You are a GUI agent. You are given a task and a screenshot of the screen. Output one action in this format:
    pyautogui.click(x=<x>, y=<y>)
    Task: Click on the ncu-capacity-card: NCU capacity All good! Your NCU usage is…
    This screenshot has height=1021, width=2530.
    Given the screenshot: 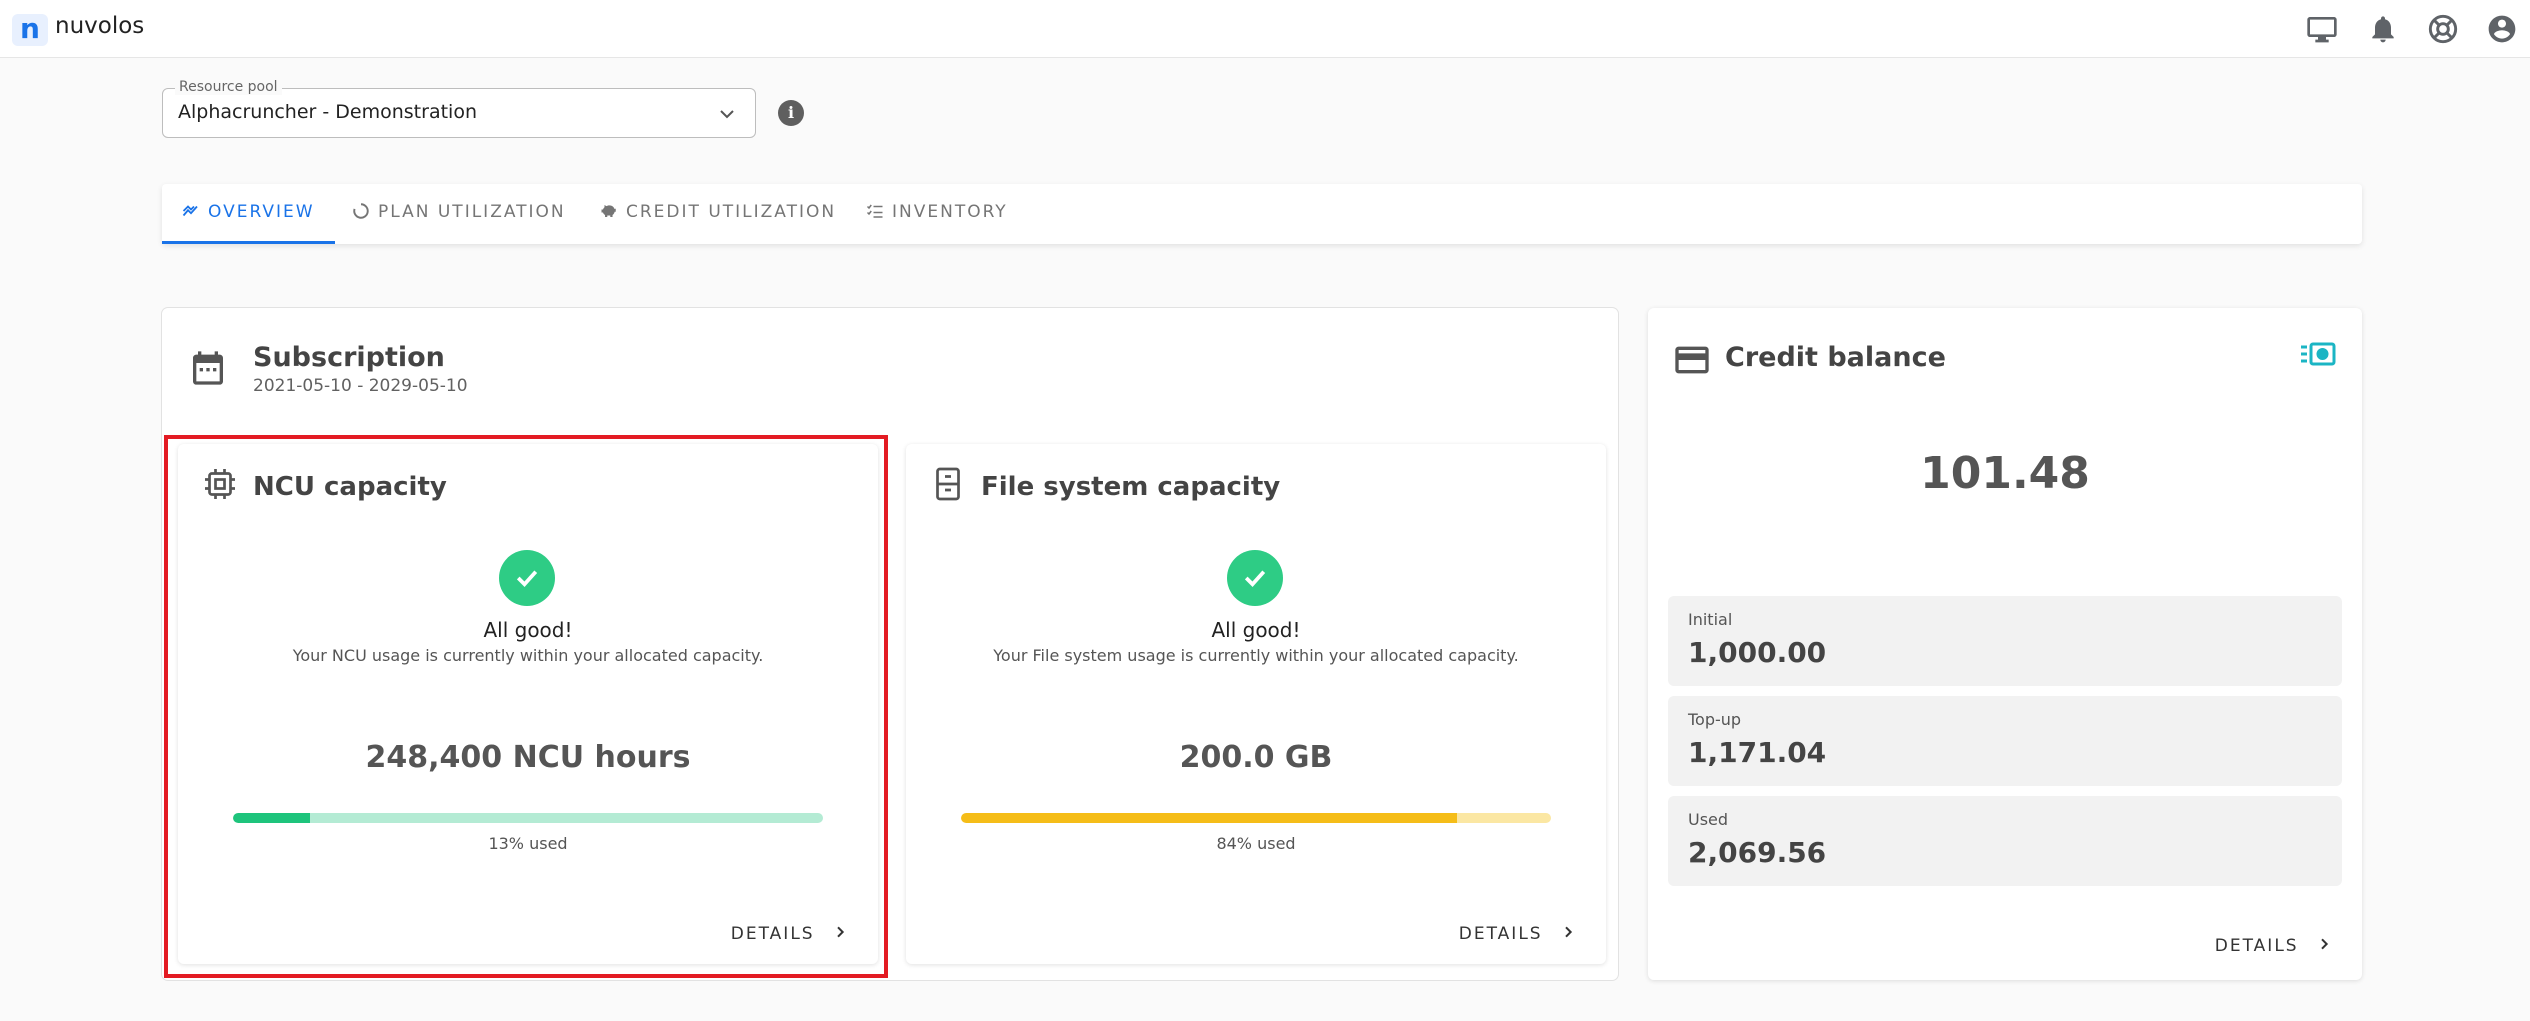 What is the action you would take?
    pyautogui.click(x=528, y=704)
    